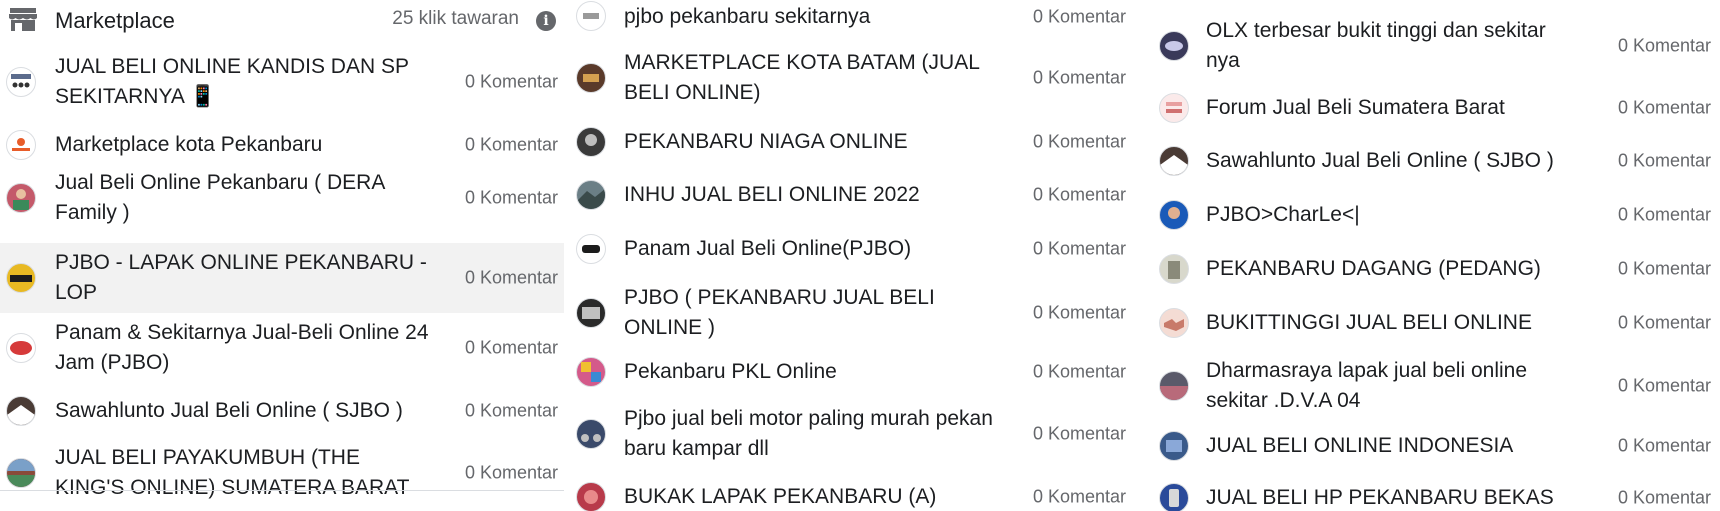 The width and height of the screenshot is (1720, 511). I want to click on group-name: Panam Jual Beli Online(PJBO), so click(768, 248).